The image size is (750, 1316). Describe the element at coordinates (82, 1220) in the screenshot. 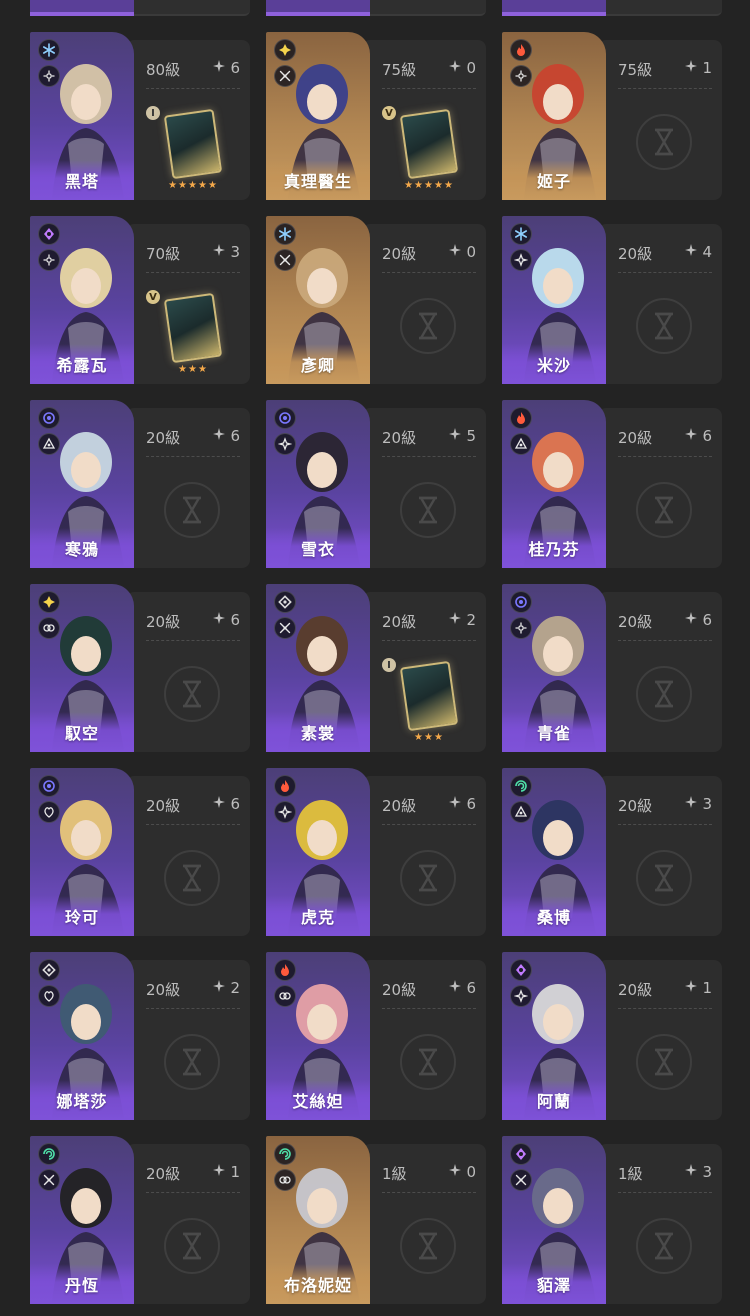

I see `character-portrait: 丹恆` at that location.